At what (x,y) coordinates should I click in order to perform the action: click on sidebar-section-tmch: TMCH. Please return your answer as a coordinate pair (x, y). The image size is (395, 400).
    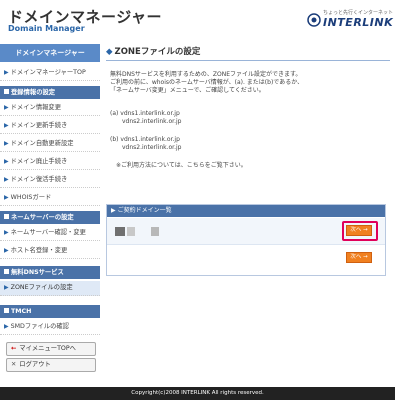
    Looking at the image, I should click on (50, 311).